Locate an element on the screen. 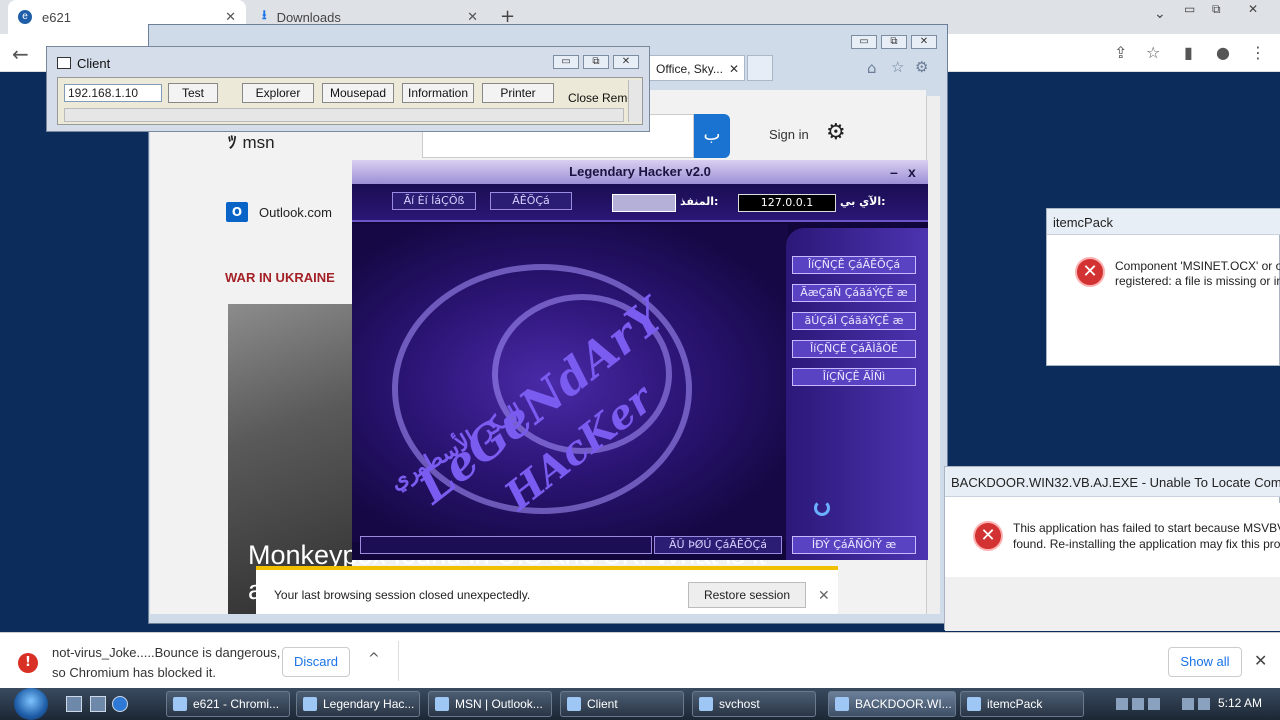 The height and width of the screenshot is (720, 1280). show-all-button: Show all is located at coordinates (1205, 662).